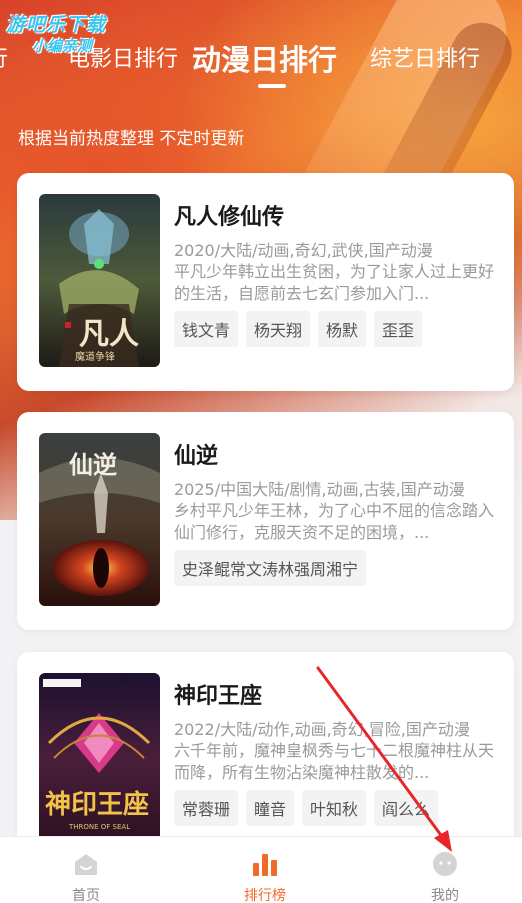  What do you see at coordinates (206, 808) in the screenshot?
I see `cast-tag: 常蓉珊` at bounding box center [206, 808].